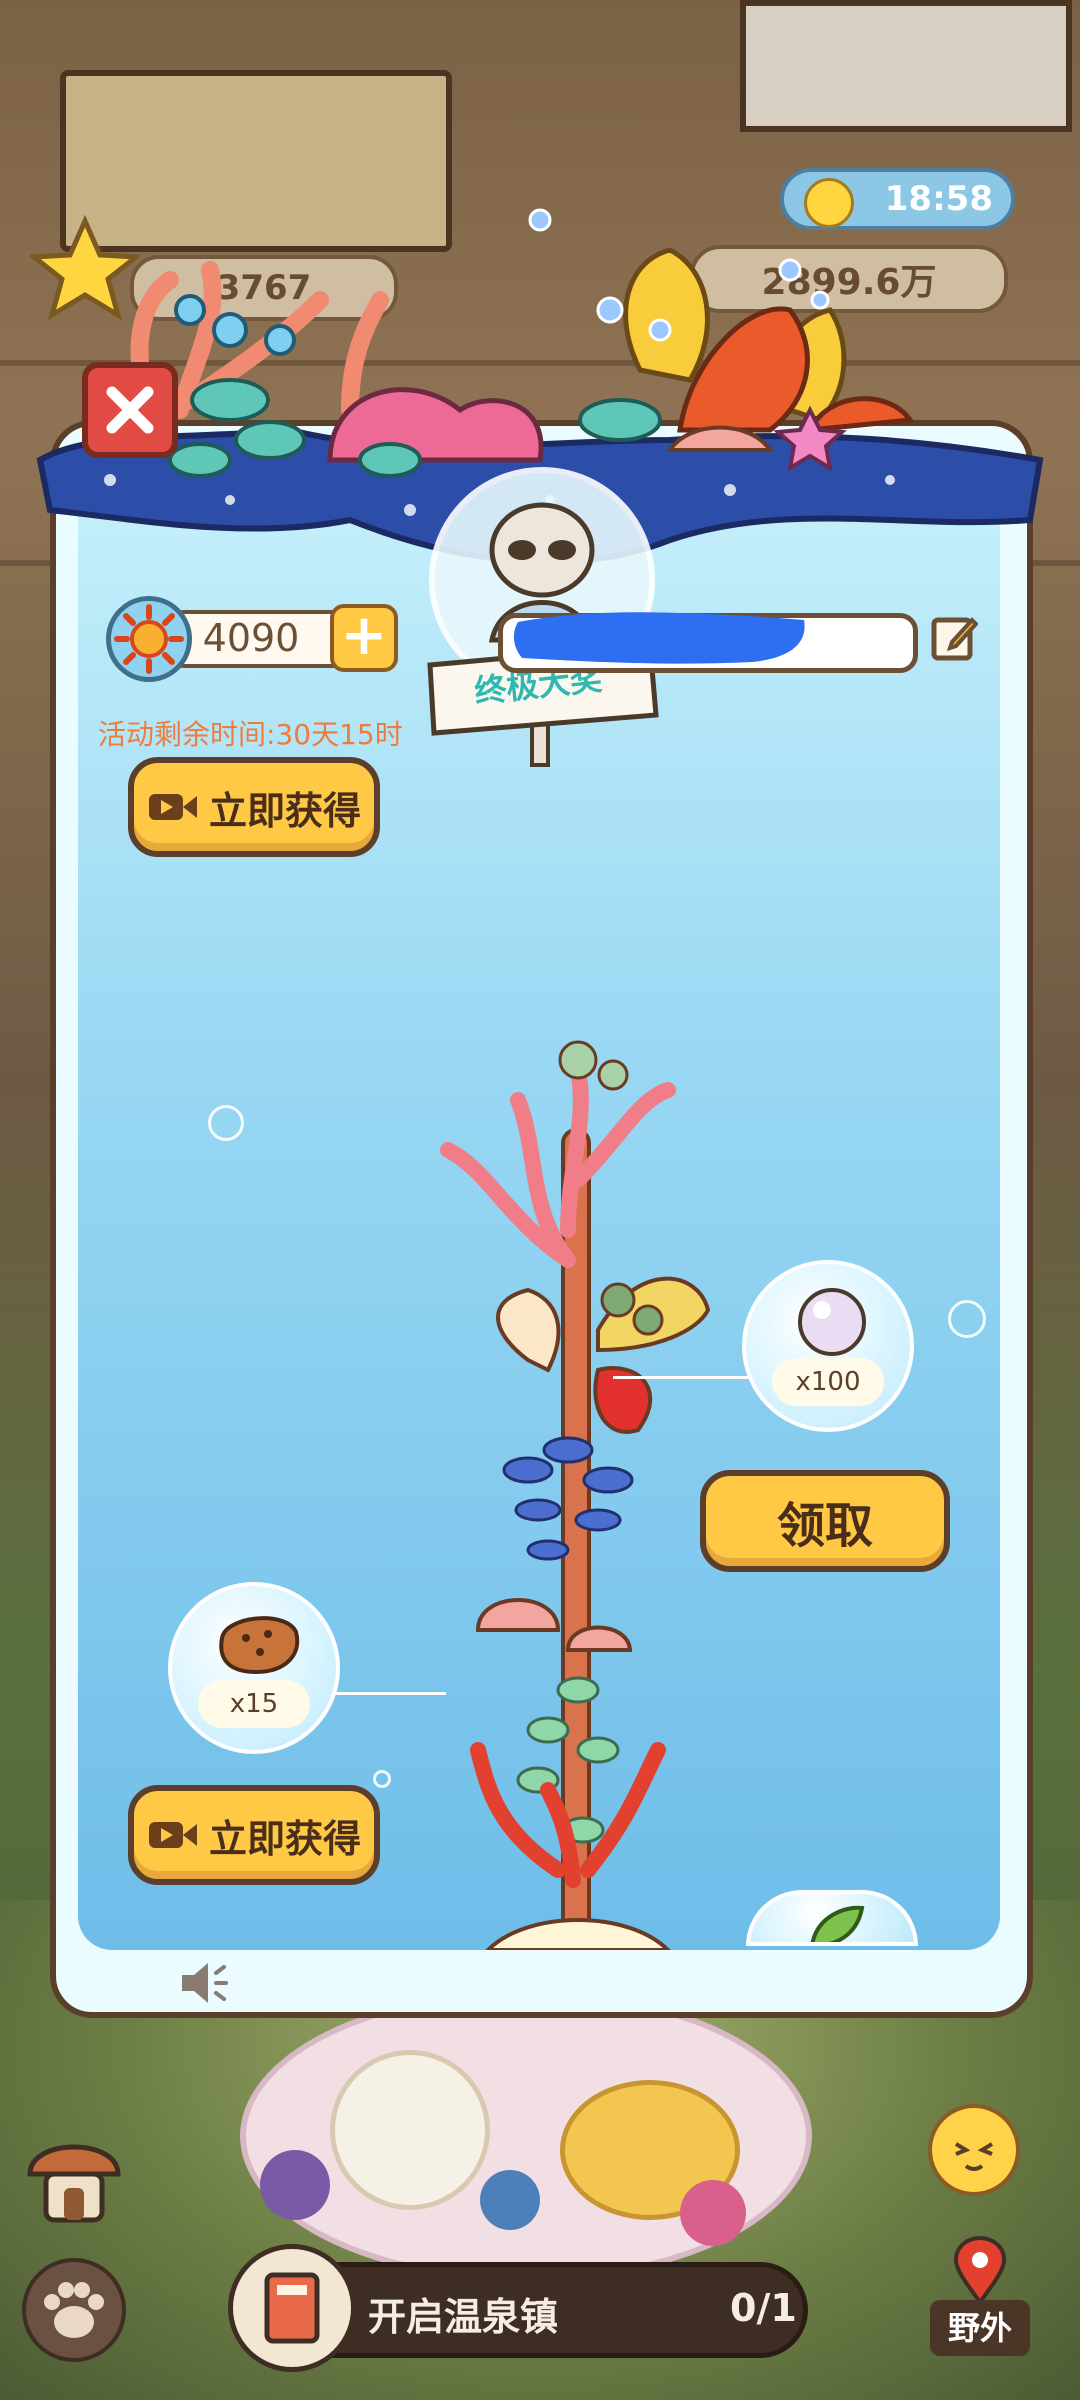 This screenshot has height=2400, width=1080. I want to click on room-wall, so click(906, 66).